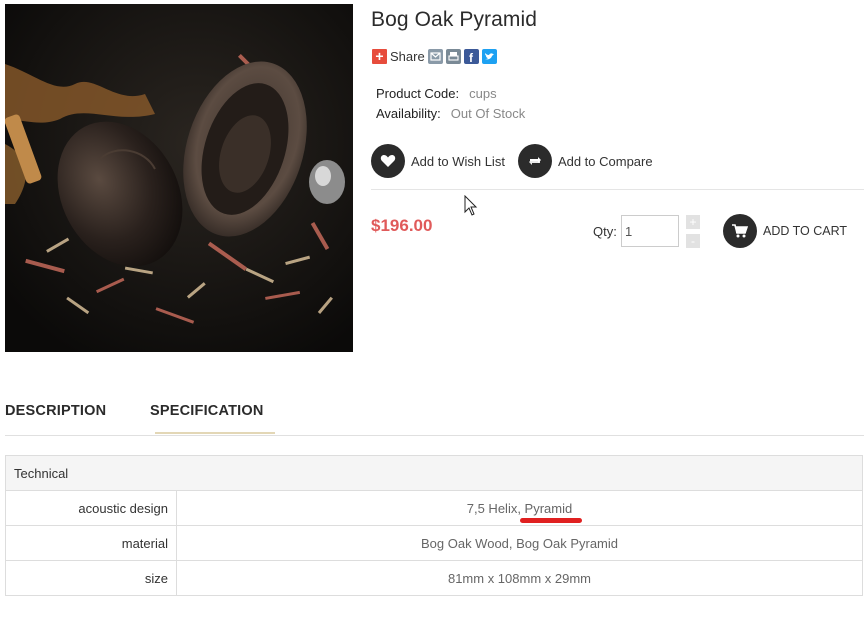  What do you see at coordinates (605, 161) in the screenshot?
I see `compare-label: Add to Compare` at bounding box center [605, 161].